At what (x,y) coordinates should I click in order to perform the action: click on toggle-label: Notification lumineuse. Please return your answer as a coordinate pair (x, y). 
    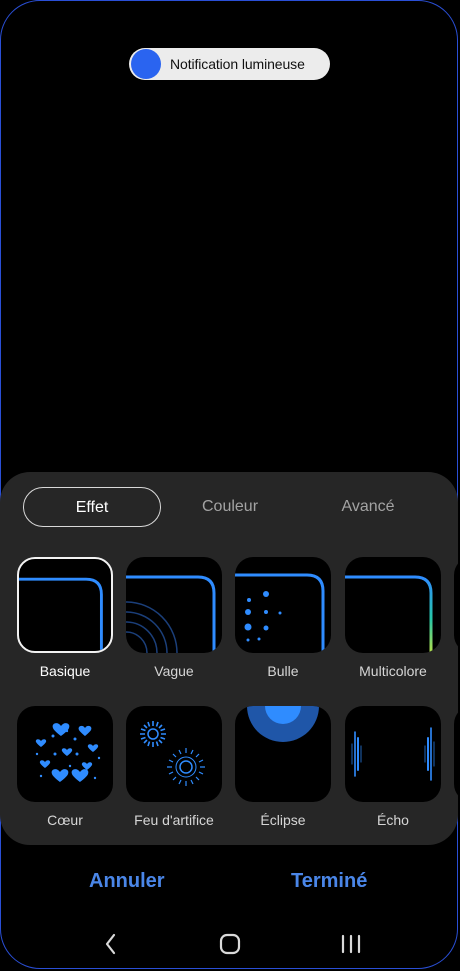
    Looking at the image, I should click on (237, 64).